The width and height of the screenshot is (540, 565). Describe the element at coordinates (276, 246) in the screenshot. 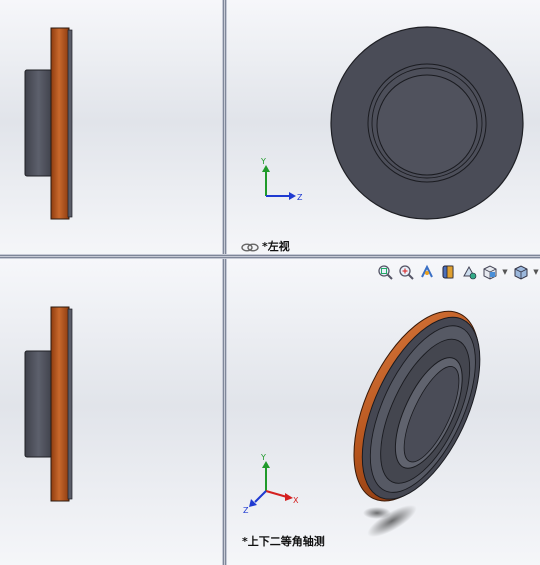

I see `view-name: *左视` at that location.